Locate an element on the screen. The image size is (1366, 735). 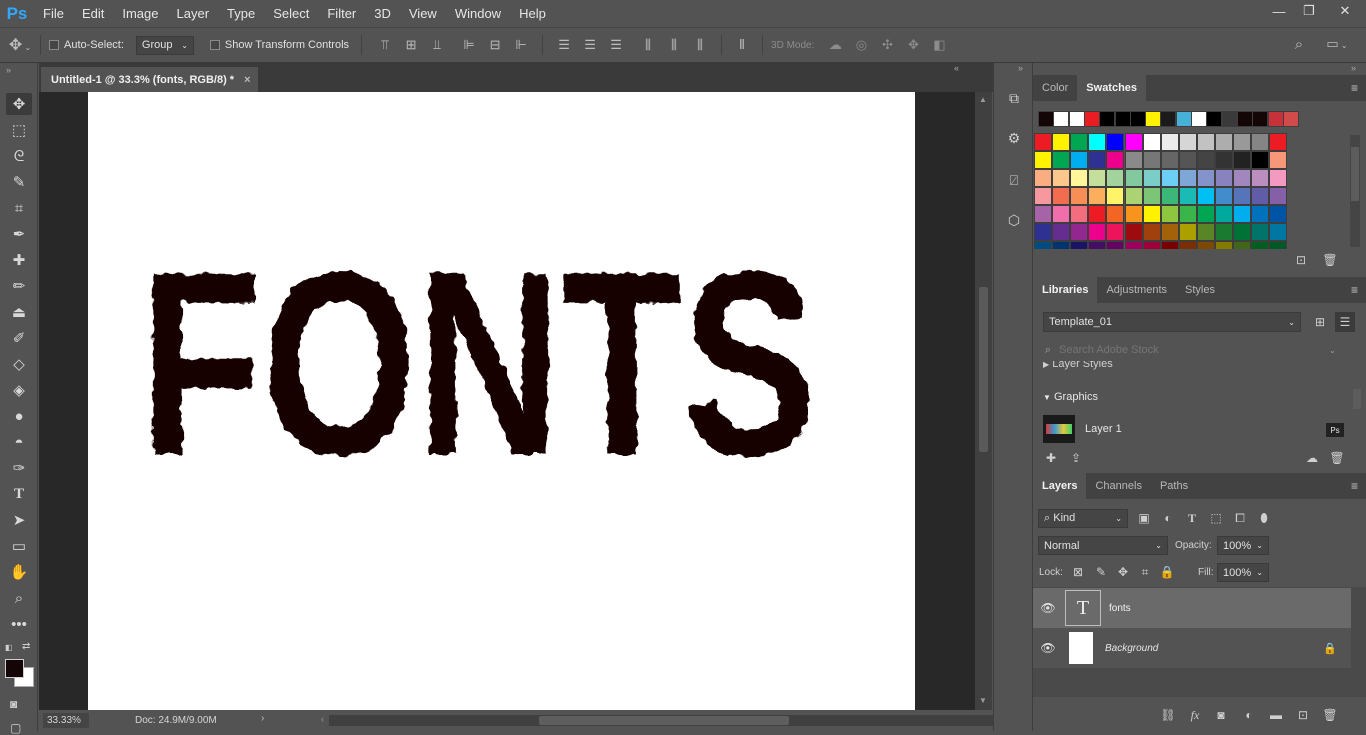
restore-button: ❐ is located at coordinates (1309, 11).